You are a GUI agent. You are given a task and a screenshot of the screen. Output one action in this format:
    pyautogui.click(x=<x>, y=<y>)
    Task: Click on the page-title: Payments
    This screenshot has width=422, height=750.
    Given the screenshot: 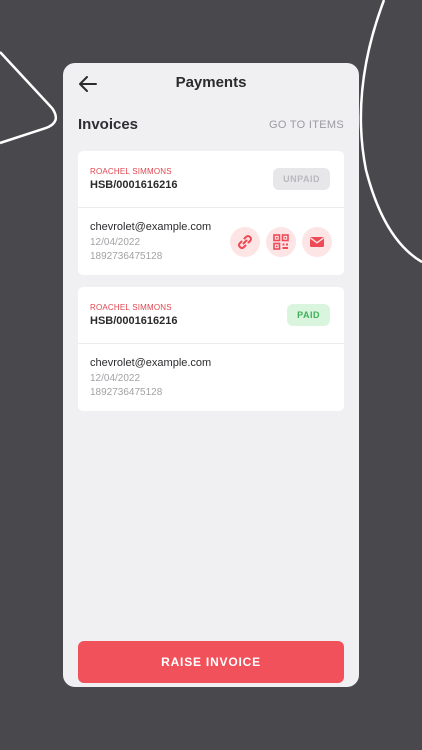 What is the action you would take?
    pyautogui.click(x=211, y=82)
    